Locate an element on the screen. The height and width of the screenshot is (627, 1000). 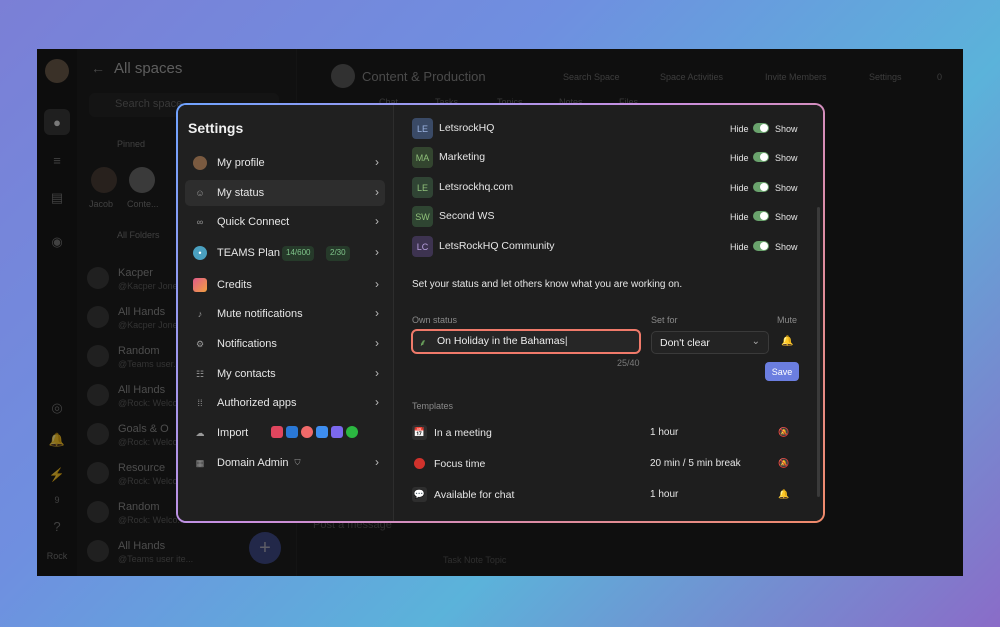
nav-my-contacts: ☷ My contacts › is located at coordinates (285, 374).